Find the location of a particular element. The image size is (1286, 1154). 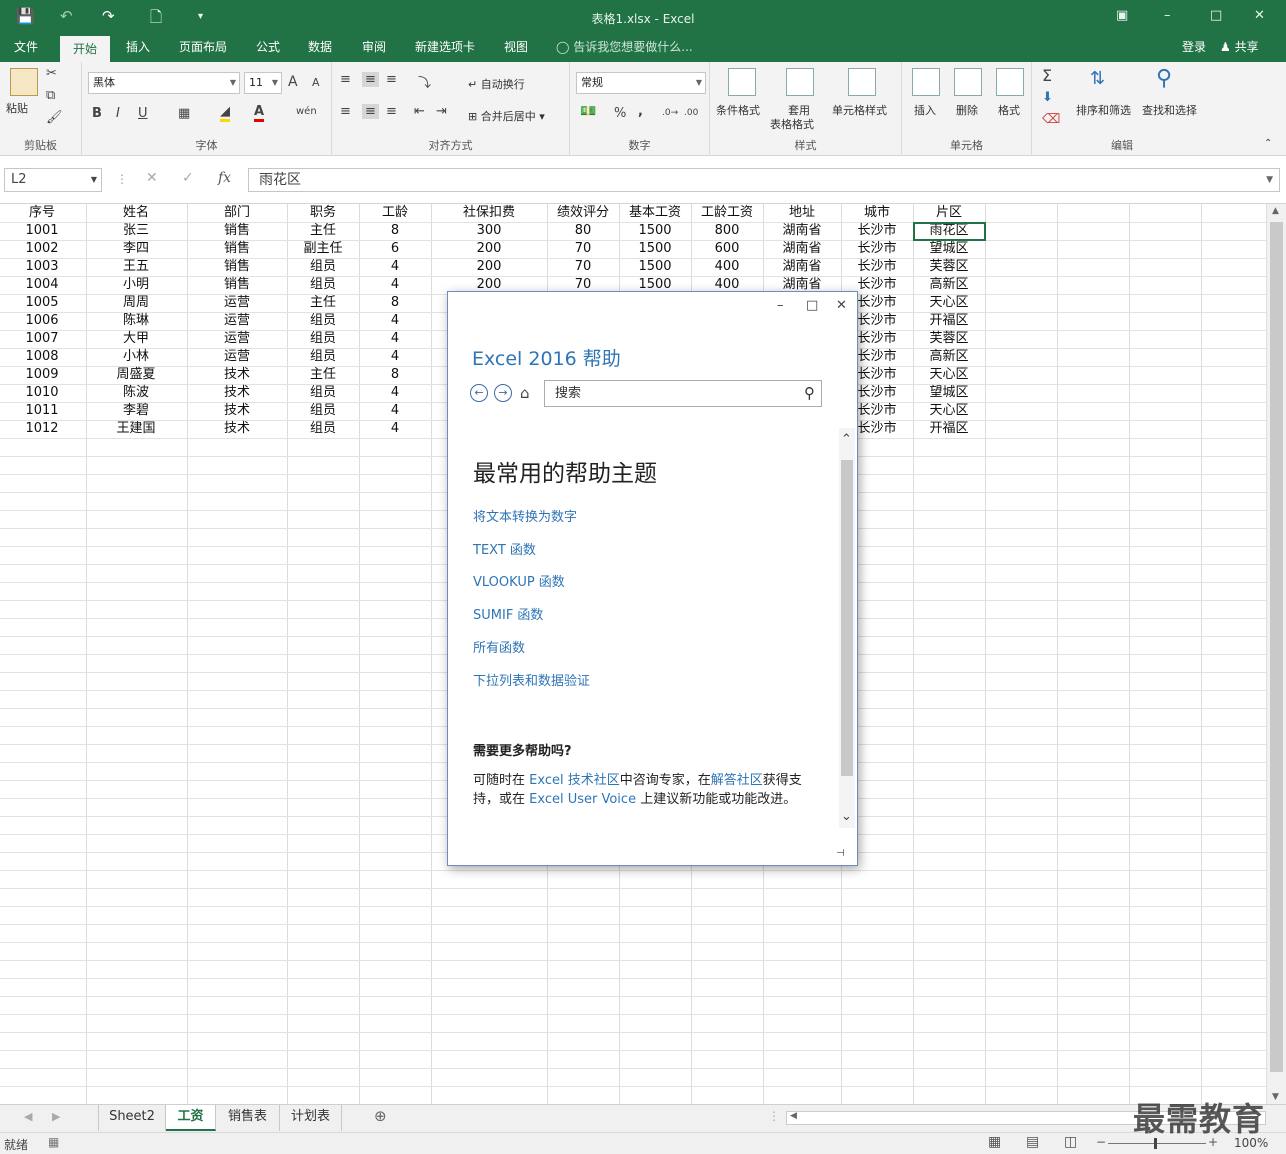

help-link-sumif: SUMIF 函数 is located at coordinates (508, 613).